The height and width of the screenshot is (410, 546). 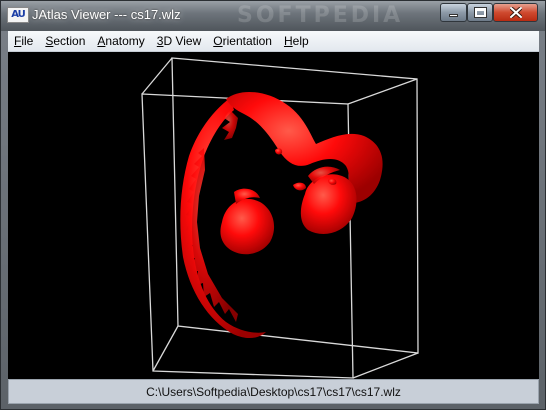 I want to click on menu-file: File, so click(x=23, y=41).